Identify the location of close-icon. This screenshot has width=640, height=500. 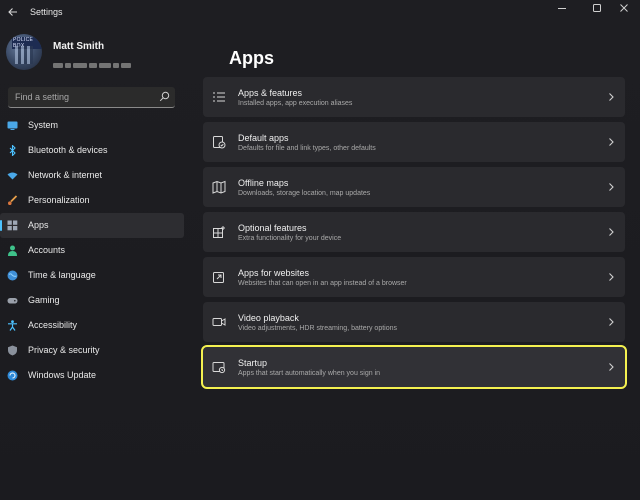
(624, 8).